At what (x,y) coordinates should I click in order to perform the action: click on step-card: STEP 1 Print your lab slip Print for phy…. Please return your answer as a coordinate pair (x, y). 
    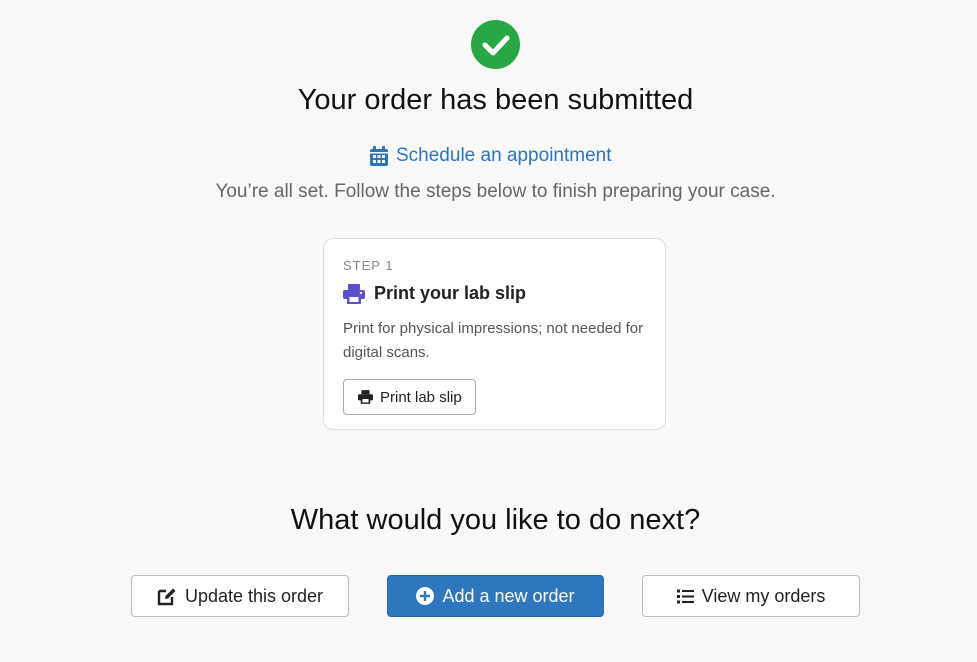
    Looking at the image, I should click on (494, 334).